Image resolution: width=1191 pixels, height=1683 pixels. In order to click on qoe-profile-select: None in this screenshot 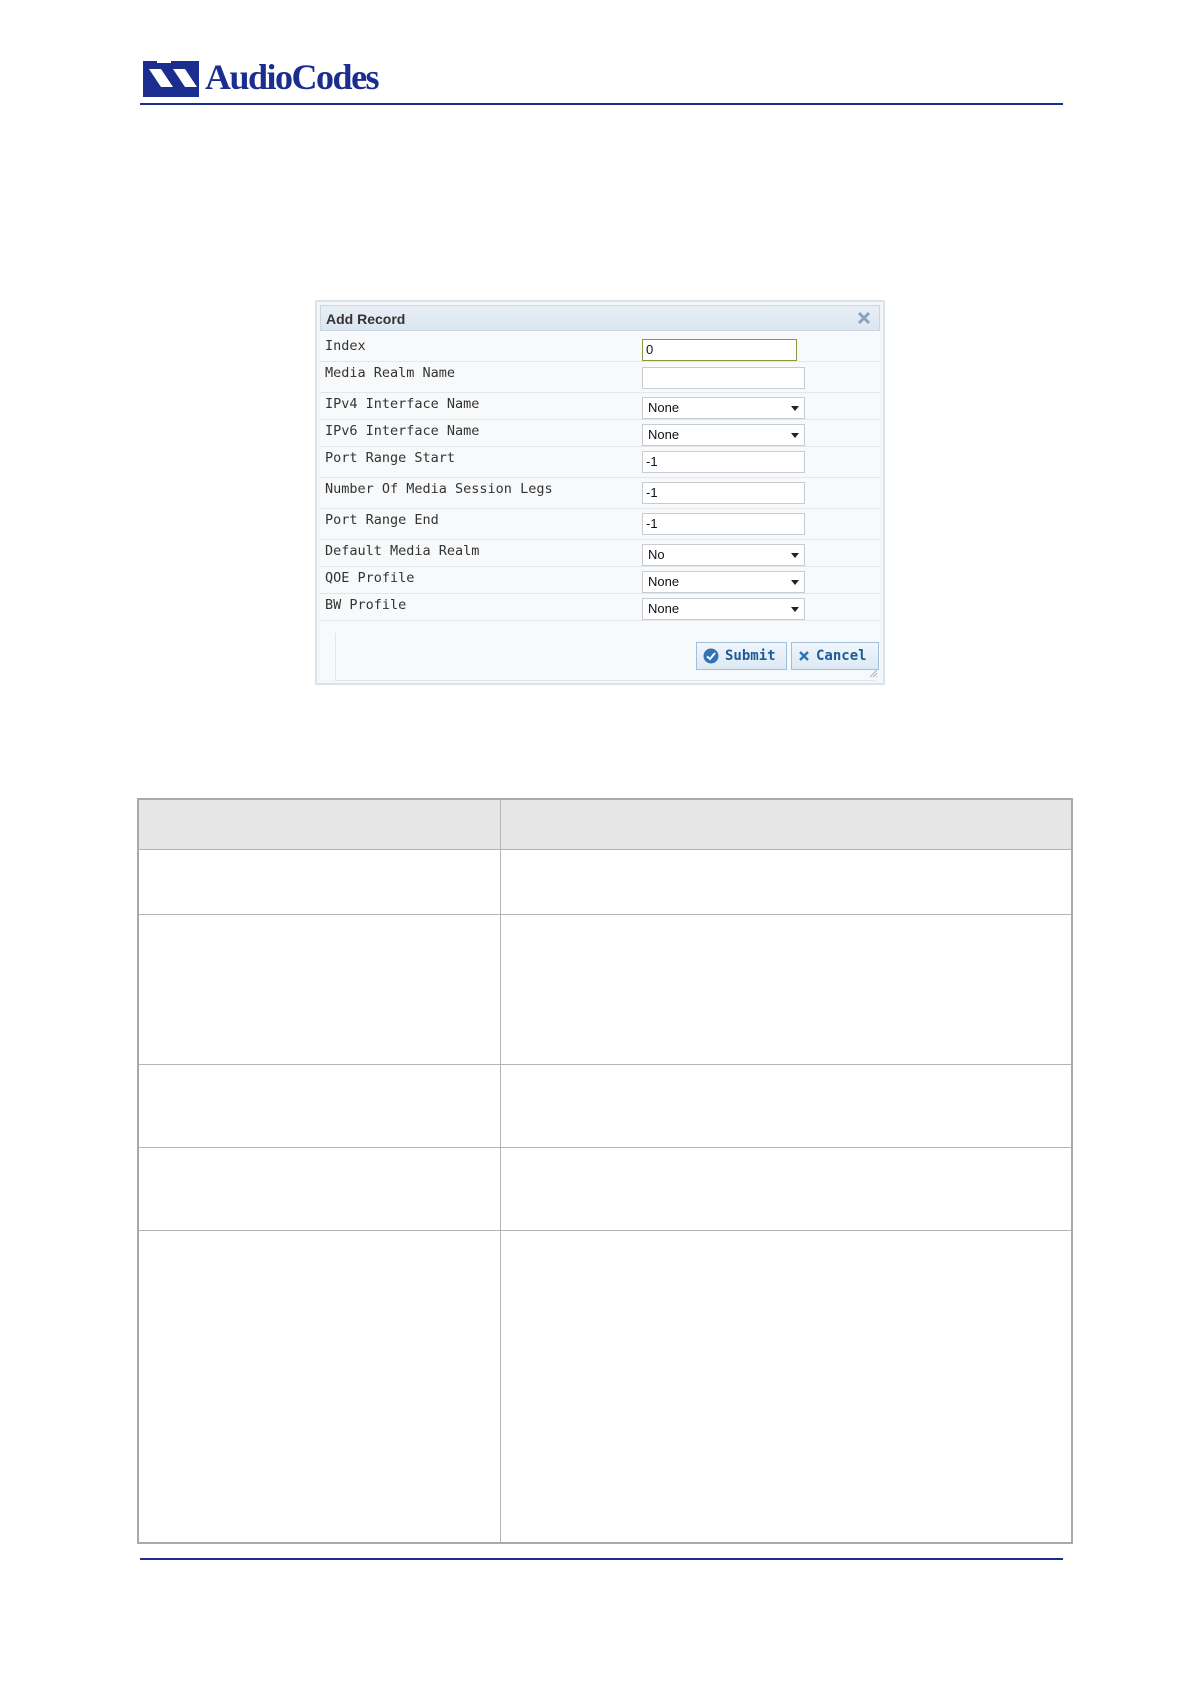, I will do `click(723, 582)`.